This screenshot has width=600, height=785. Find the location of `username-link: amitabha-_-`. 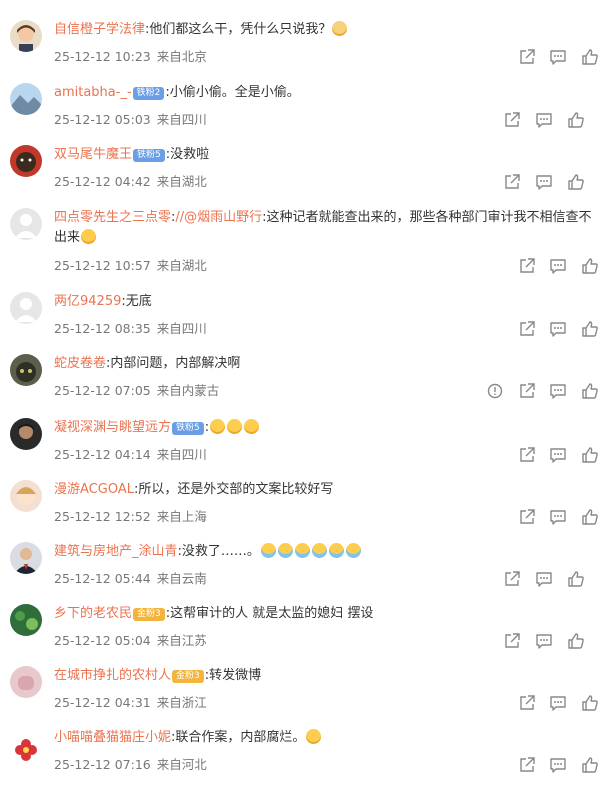

username-link: amitabha-_- is located at coordinates (93, 92).